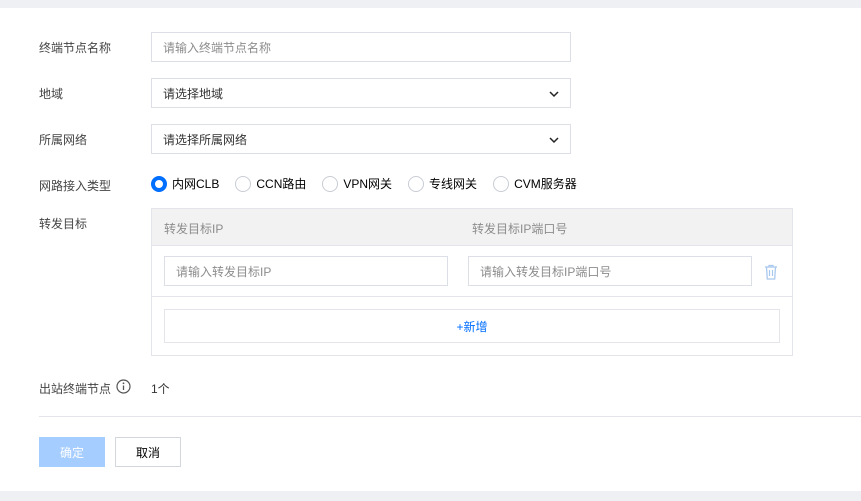 Image resolution: width=861 pixels, height=501 pixels. What do you see at coordinates (453, 184) in the screenshot?
I see `radio-label: 专线网关` at bounding box center [453, 184].